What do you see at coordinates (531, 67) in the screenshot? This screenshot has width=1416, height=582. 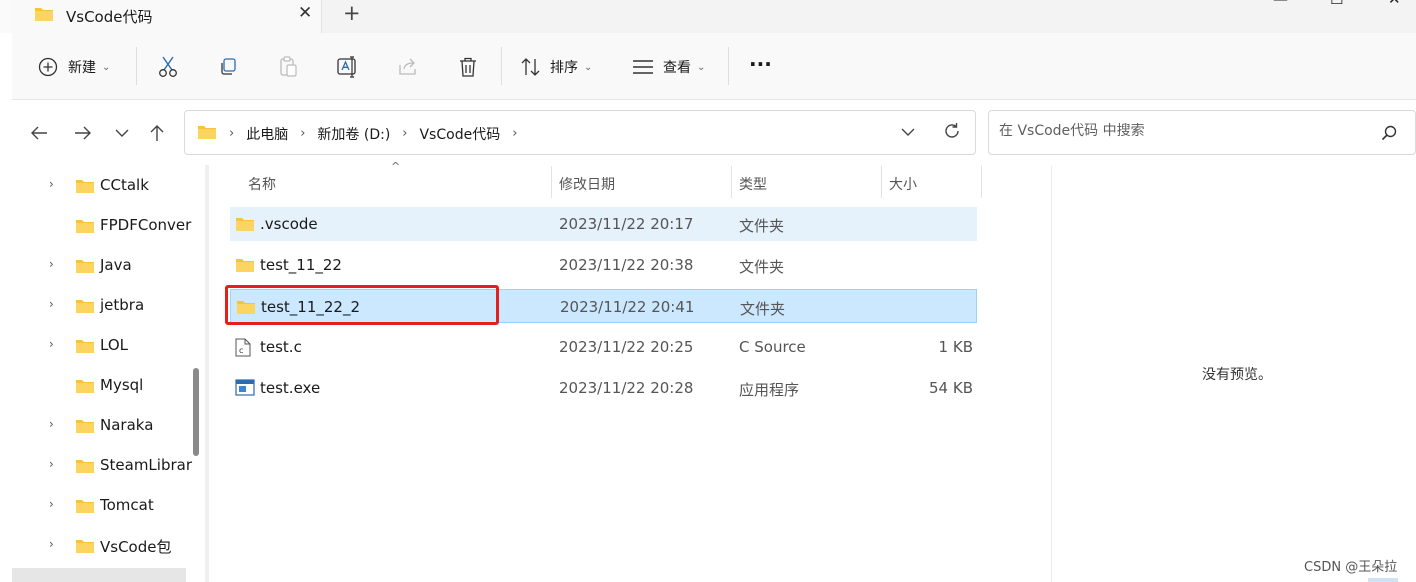 I see `sort-icon` at bounding box center [531, 67].